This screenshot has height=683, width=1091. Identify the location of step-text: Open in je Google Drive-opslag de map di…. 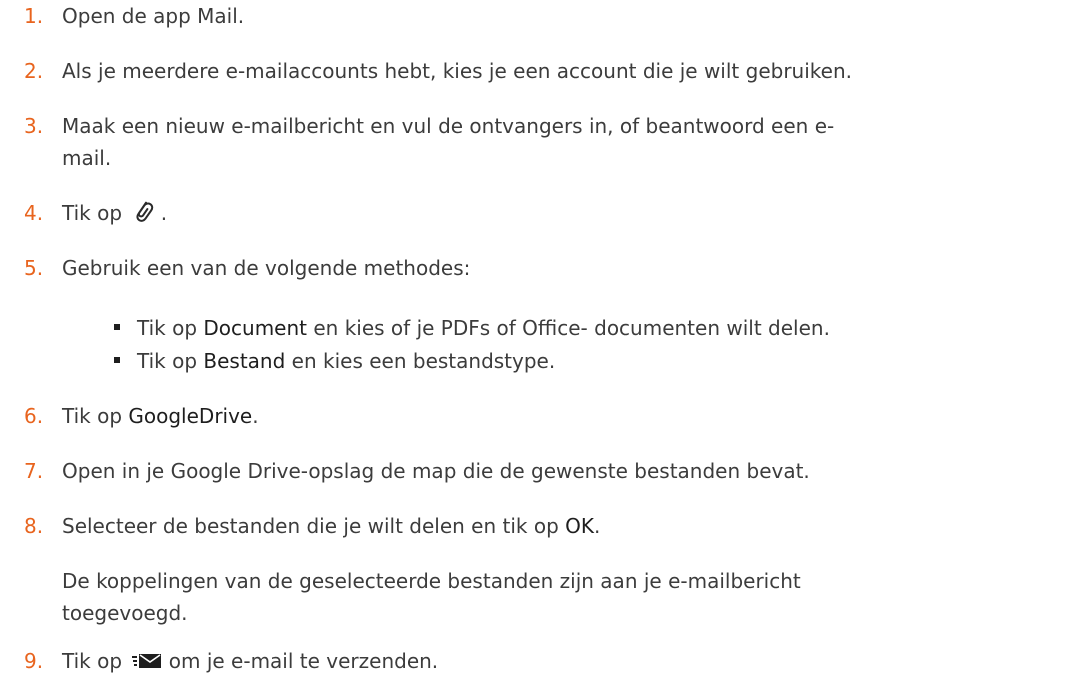
(436, 471).